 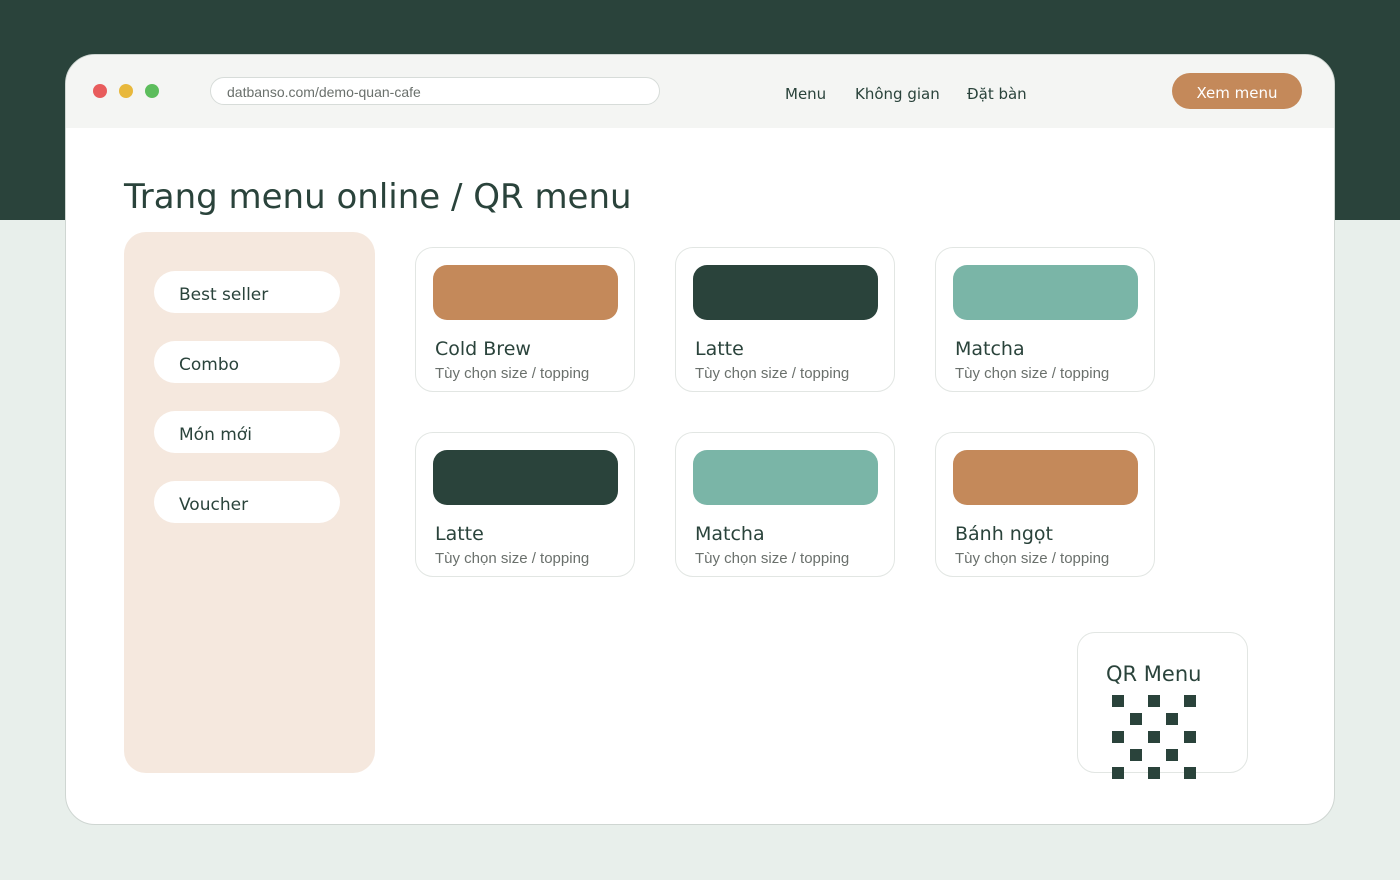 I want to click on close-window-dot, so click(x=100, y=91).